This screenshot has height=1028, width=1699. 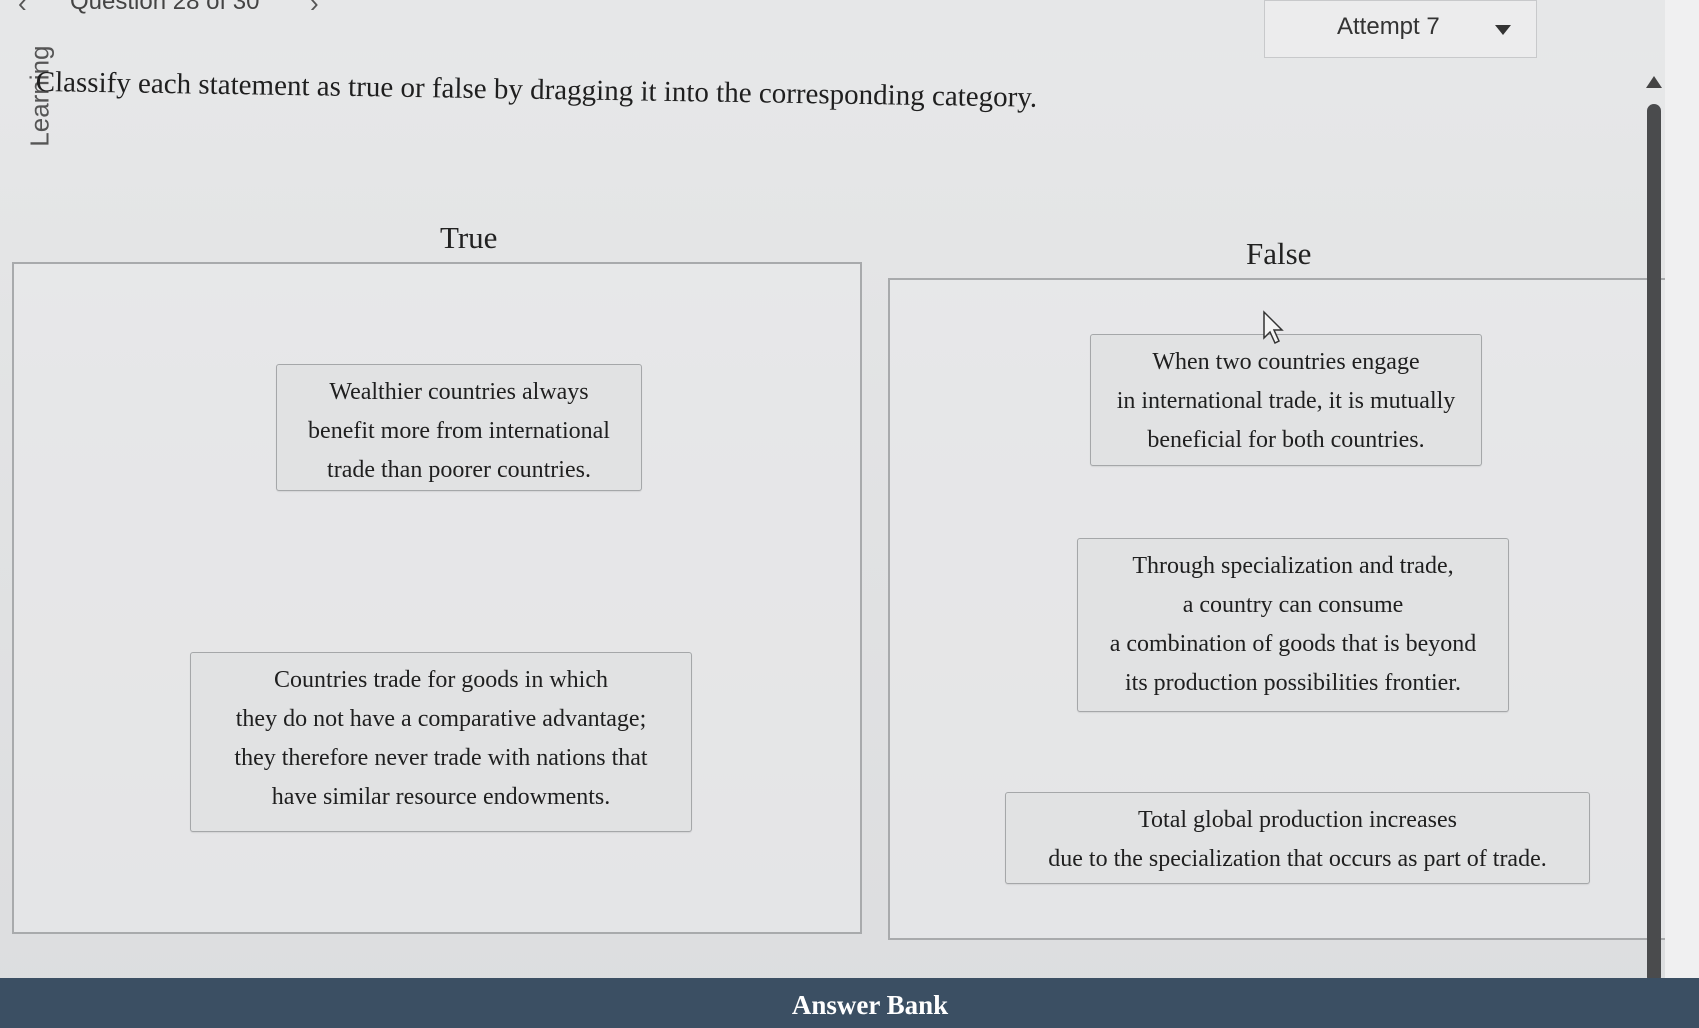 What do you see at coordinates (314, 9) in the screenshot?
I see `next-question-icon: ›` at bounding box center [314, 9].